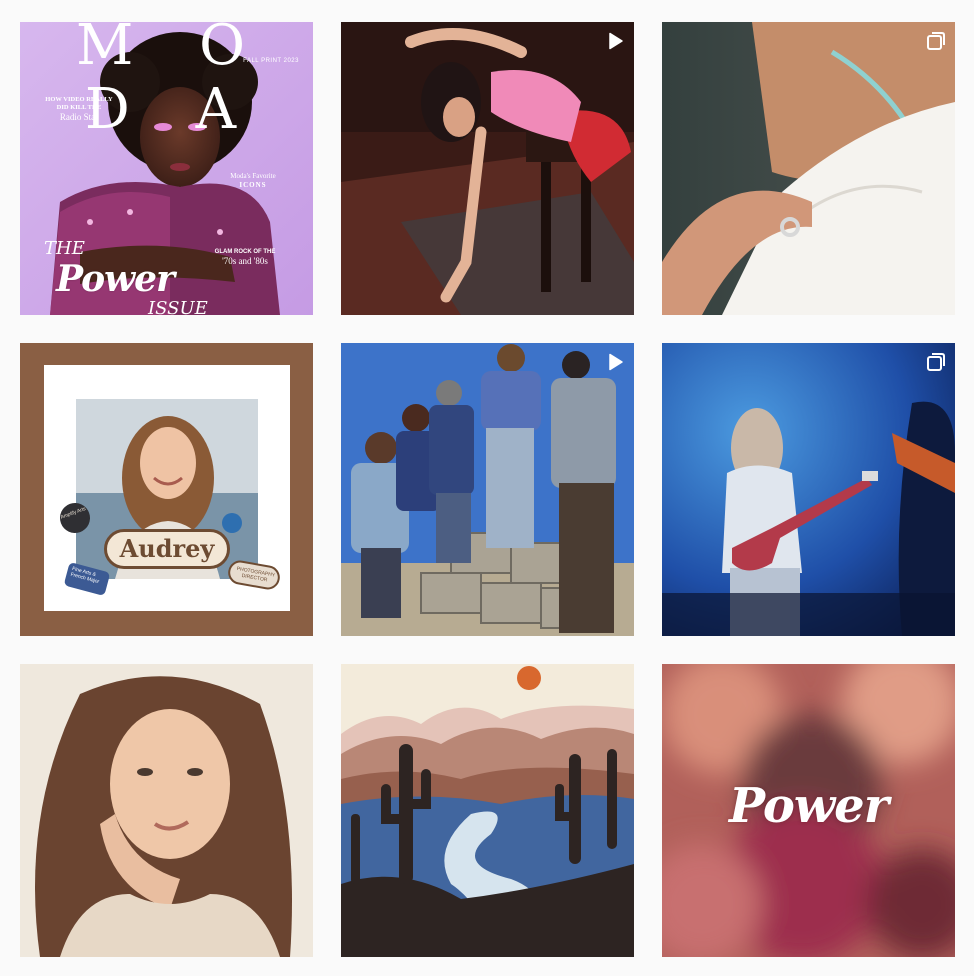  I want to click on post-shirt-closeup, so click(808, 168).